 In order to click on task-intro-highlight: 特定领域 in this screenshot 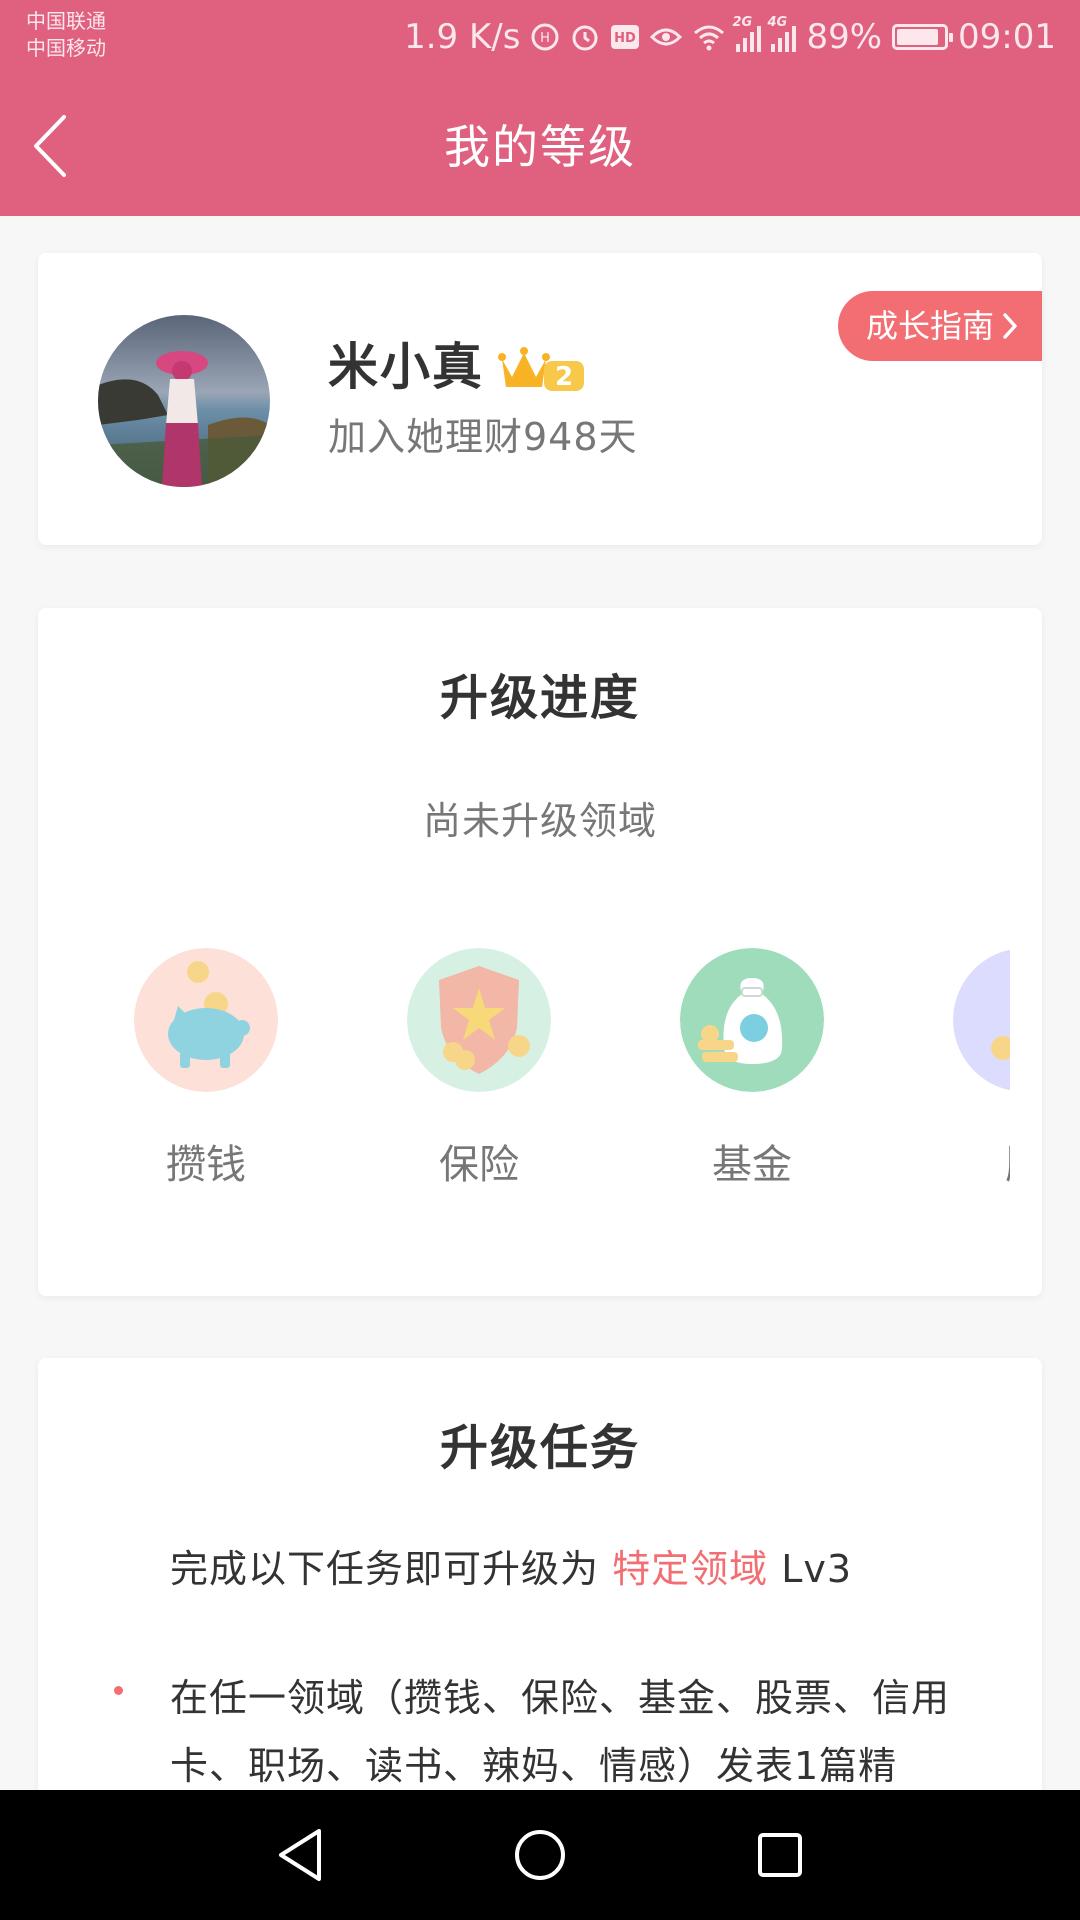, I will do `click(690, 1569)`.